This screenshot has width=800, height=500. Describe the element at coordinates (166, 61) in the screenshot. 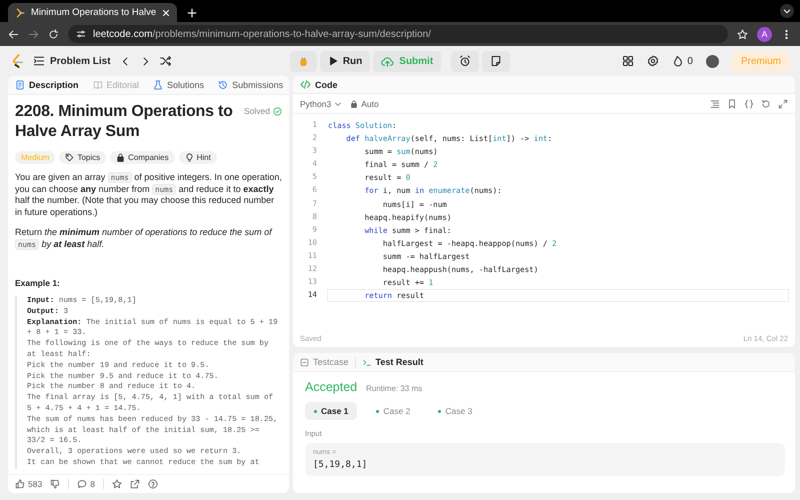

I see `shuffle-icon` at that location.